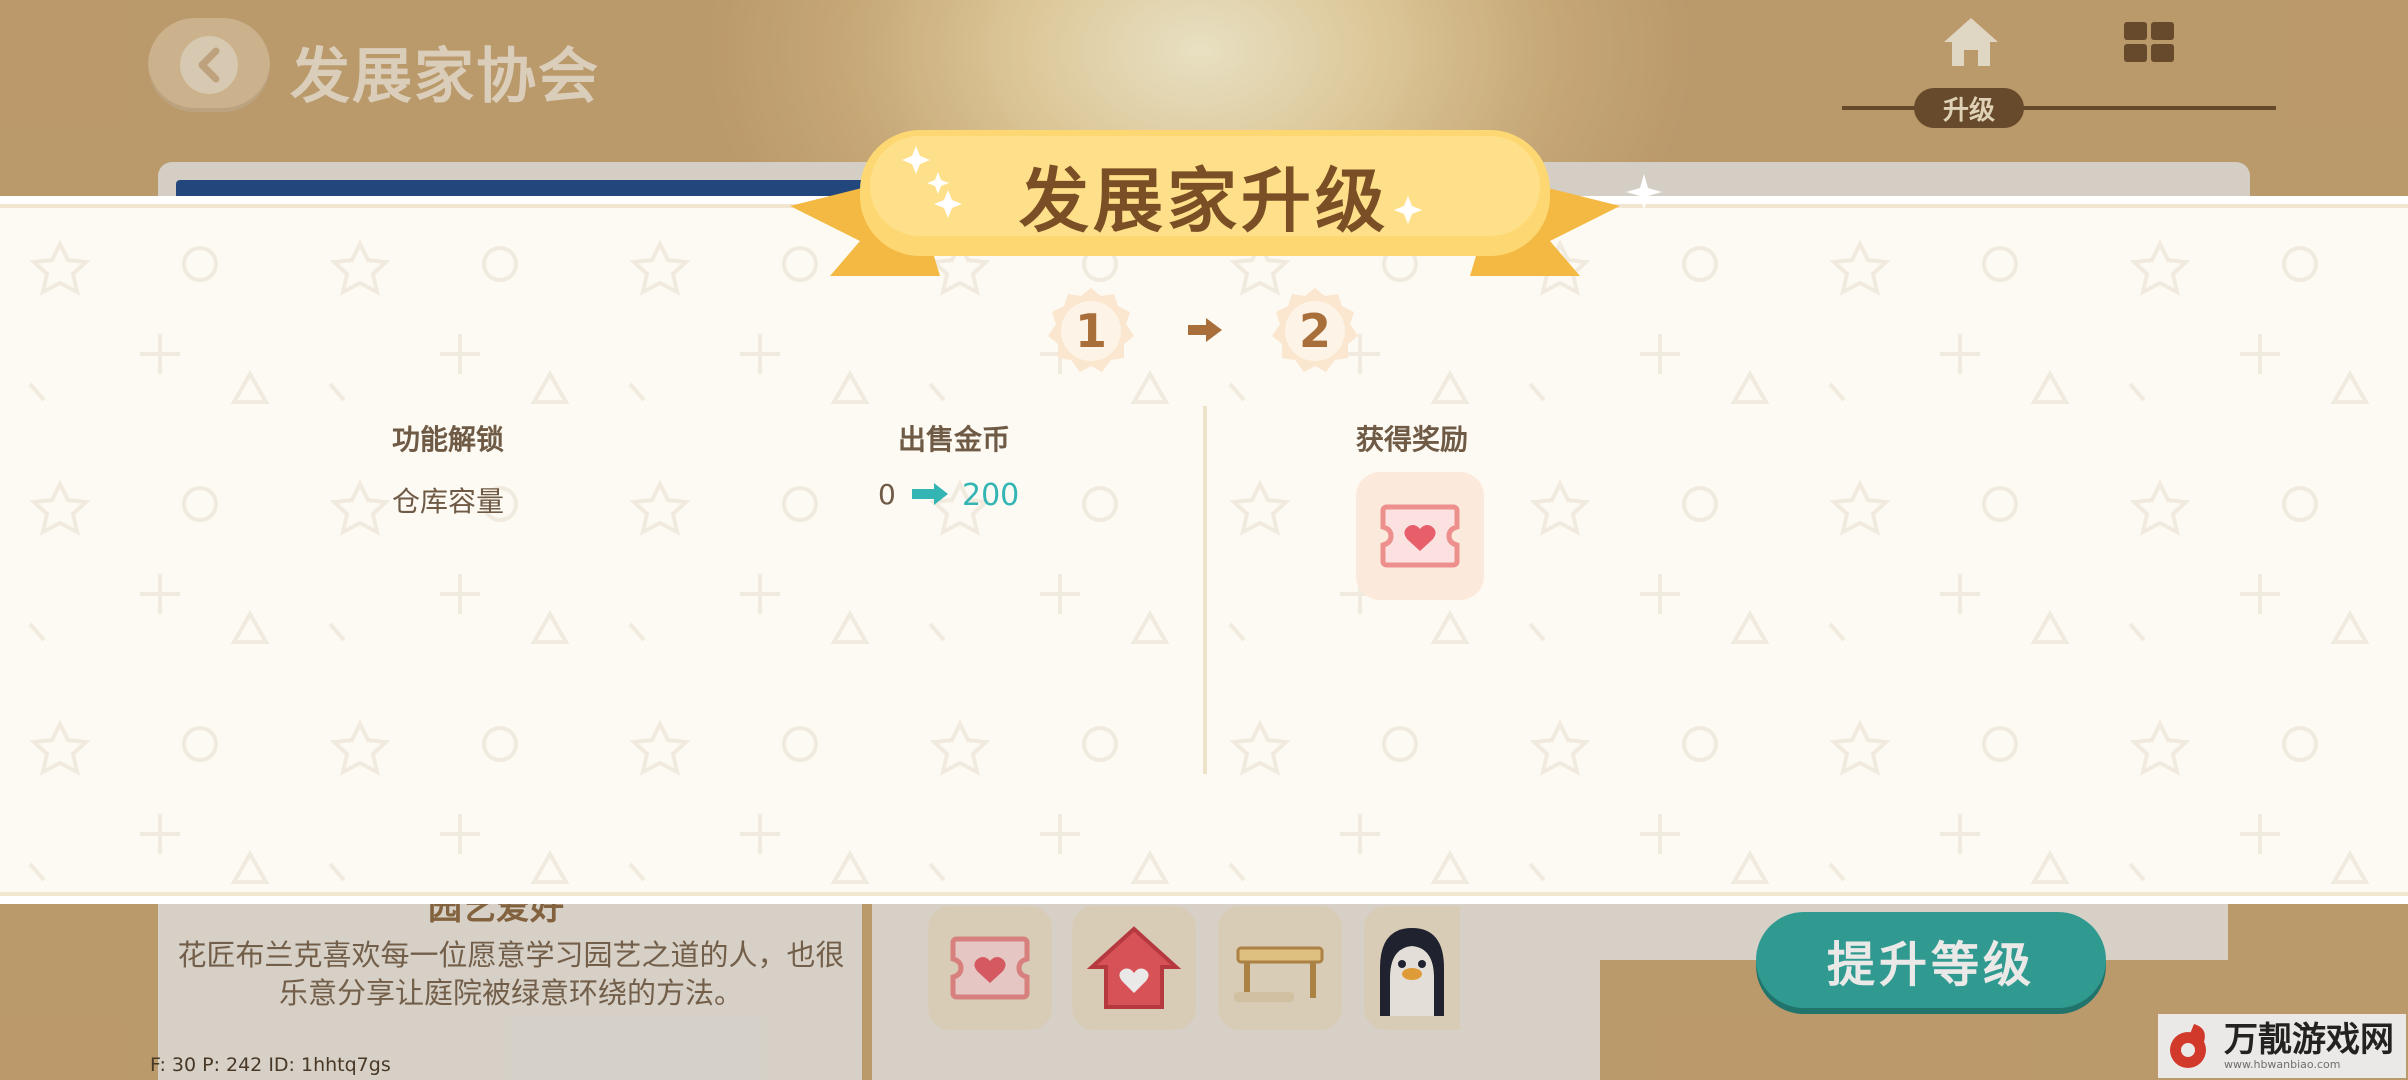 This screenshot has height=1080, width=2408. What do you see at coordinates (1644, 192) in the screenshot?
I see `sparkle-icon` at bounding box center [1644, 192].